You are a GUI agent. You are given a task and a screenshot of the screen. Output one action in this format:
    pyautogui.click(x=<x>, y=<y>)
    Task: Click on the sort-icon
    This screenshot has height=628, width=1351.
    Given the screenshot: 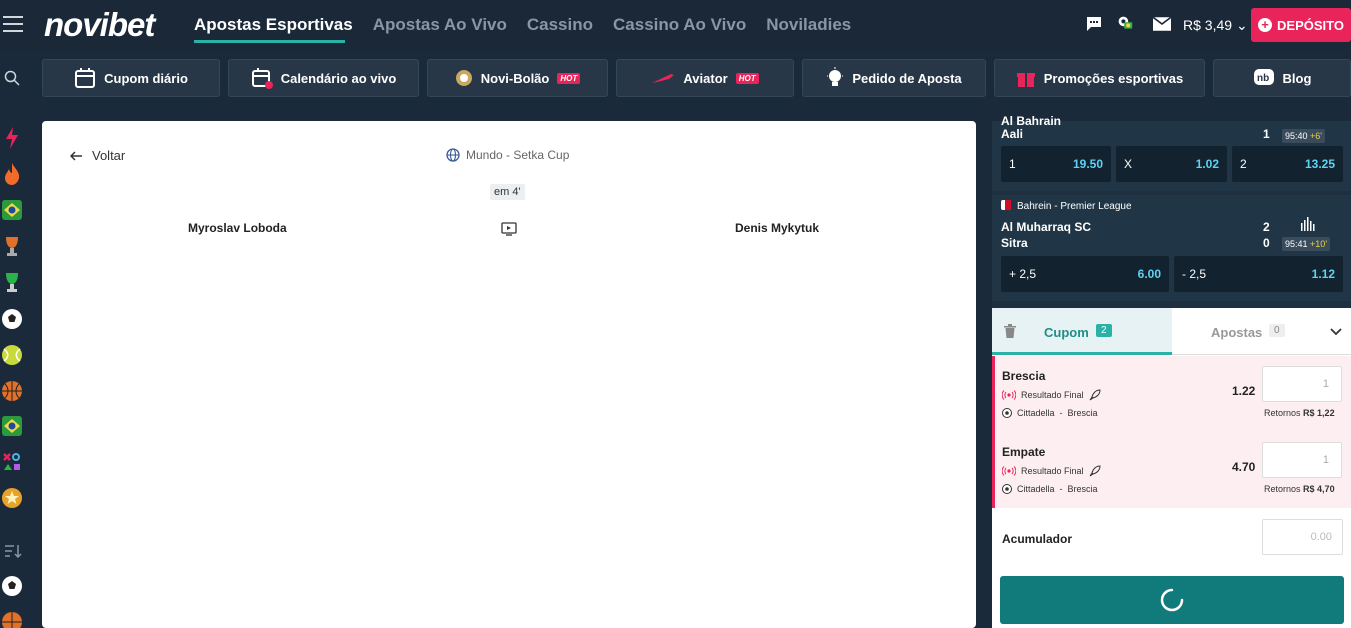 What is the action you would take?
    pyautogui.click(x=13, y=551)
    